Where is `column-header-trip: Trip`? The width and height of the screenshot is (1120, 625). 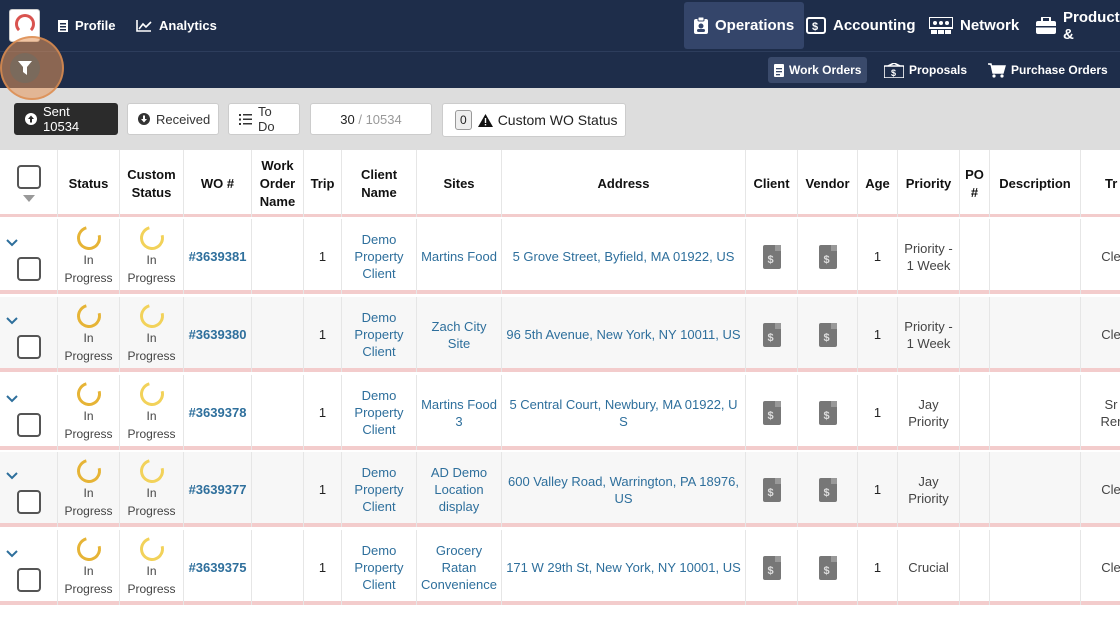
column-header-trip: Trip is located at coordinates (323, 183).